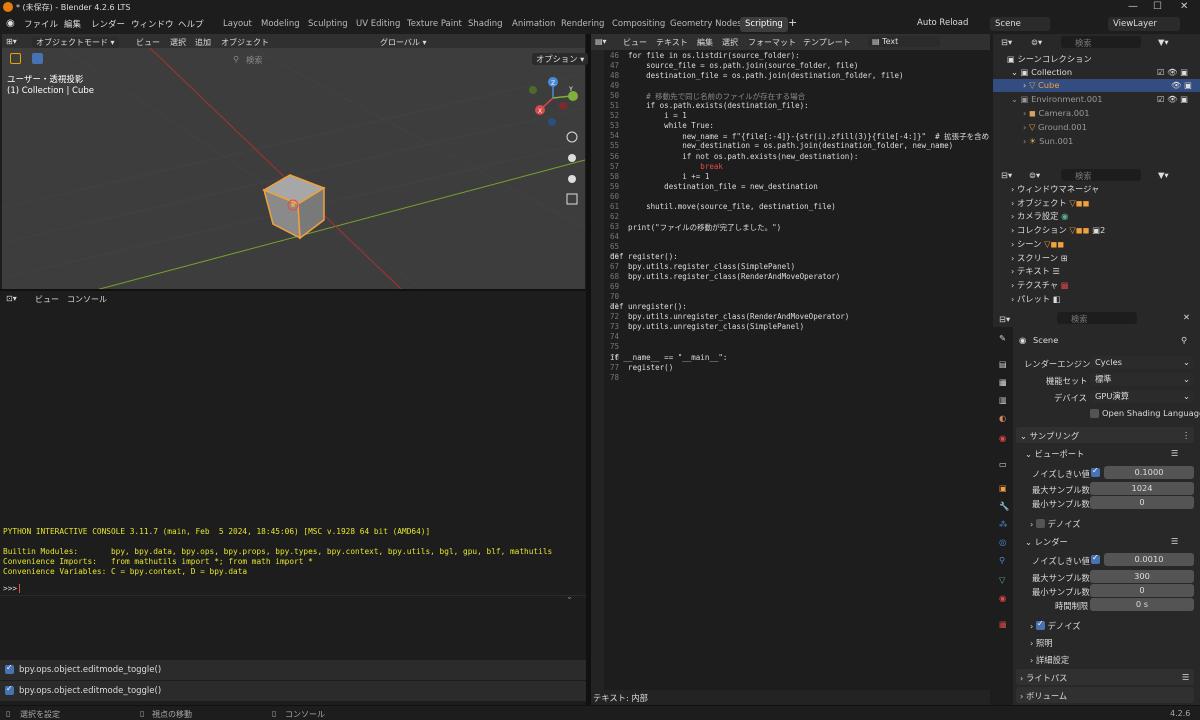 This screenshot has height=720, width=1200. I want to click on code-line: for file in os.listdir(source_folder):, so click(705, 55).